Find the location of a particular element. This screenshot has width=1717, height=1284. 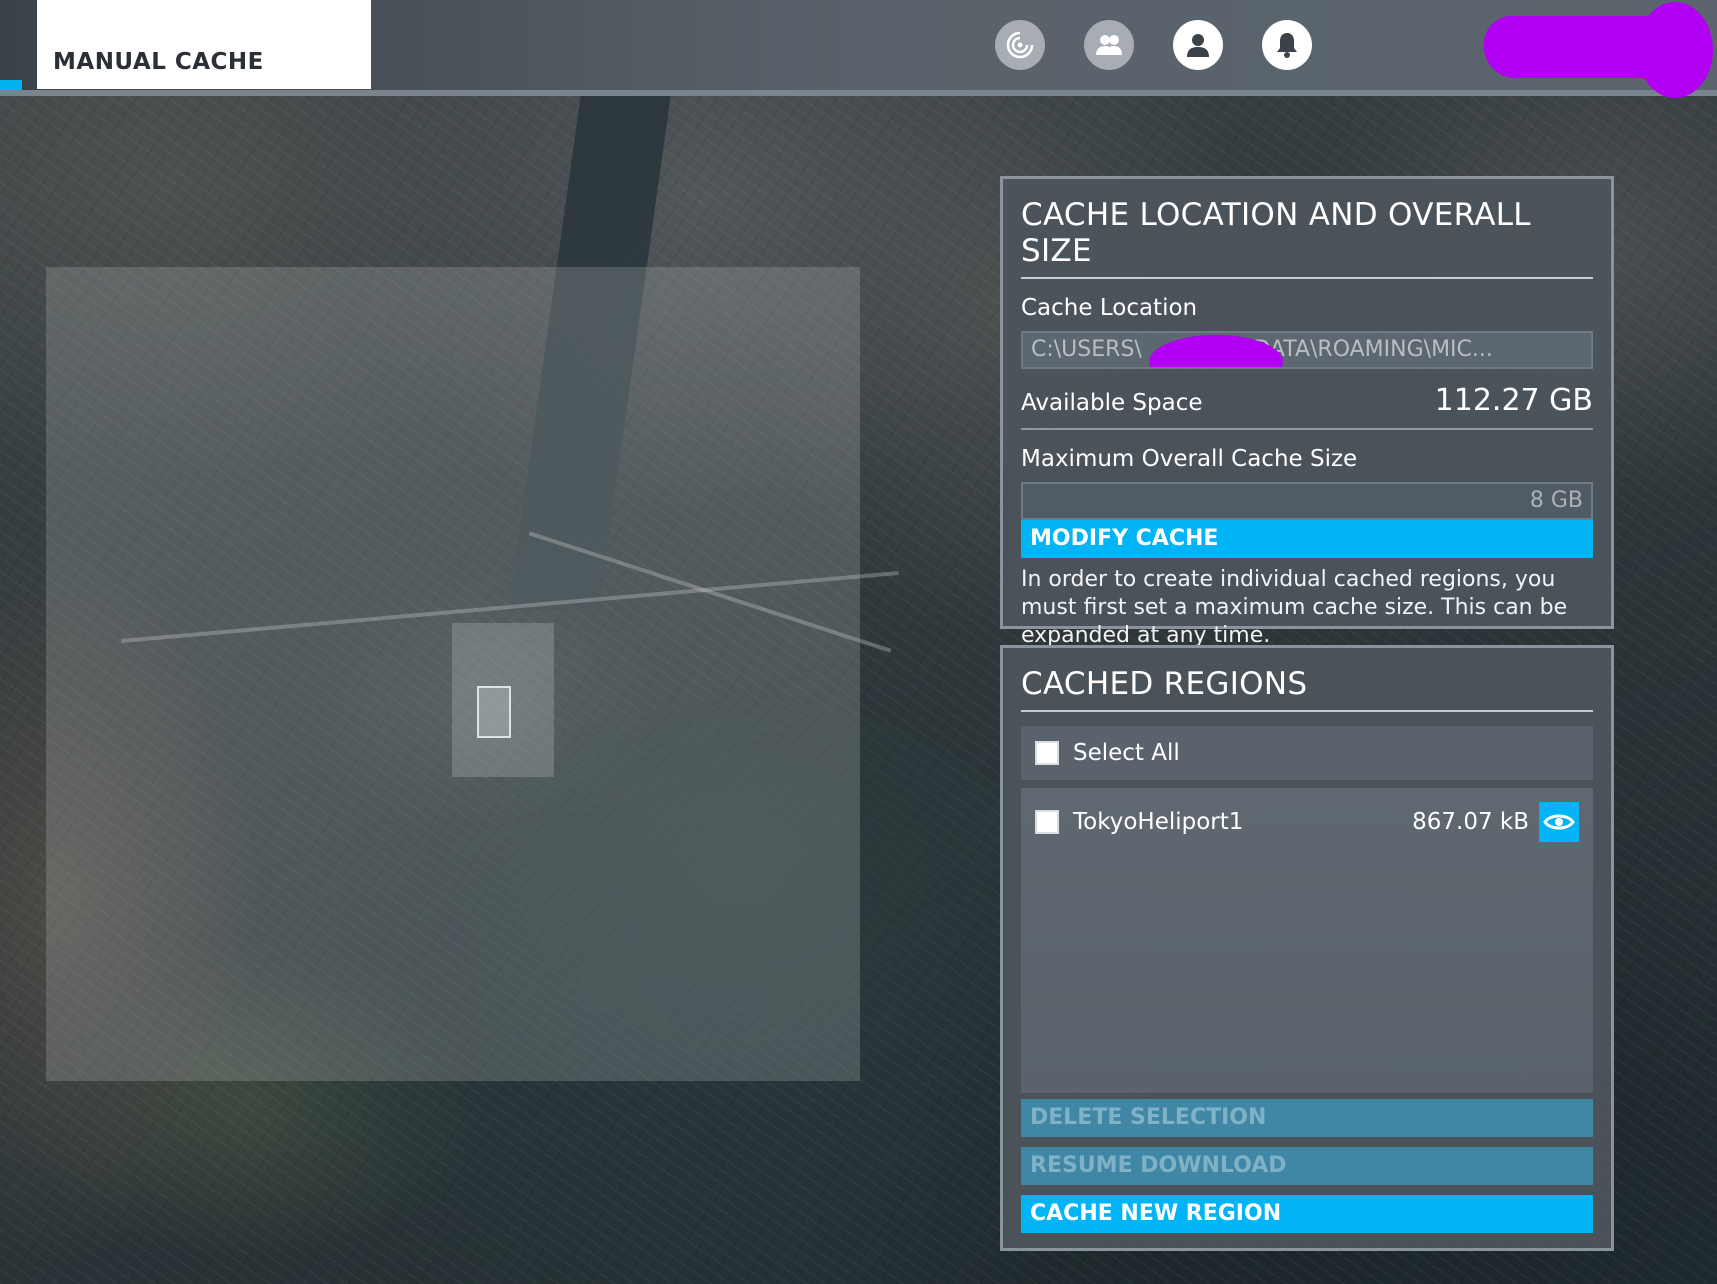

region-checkbox is located at coordinates (1047, 822).